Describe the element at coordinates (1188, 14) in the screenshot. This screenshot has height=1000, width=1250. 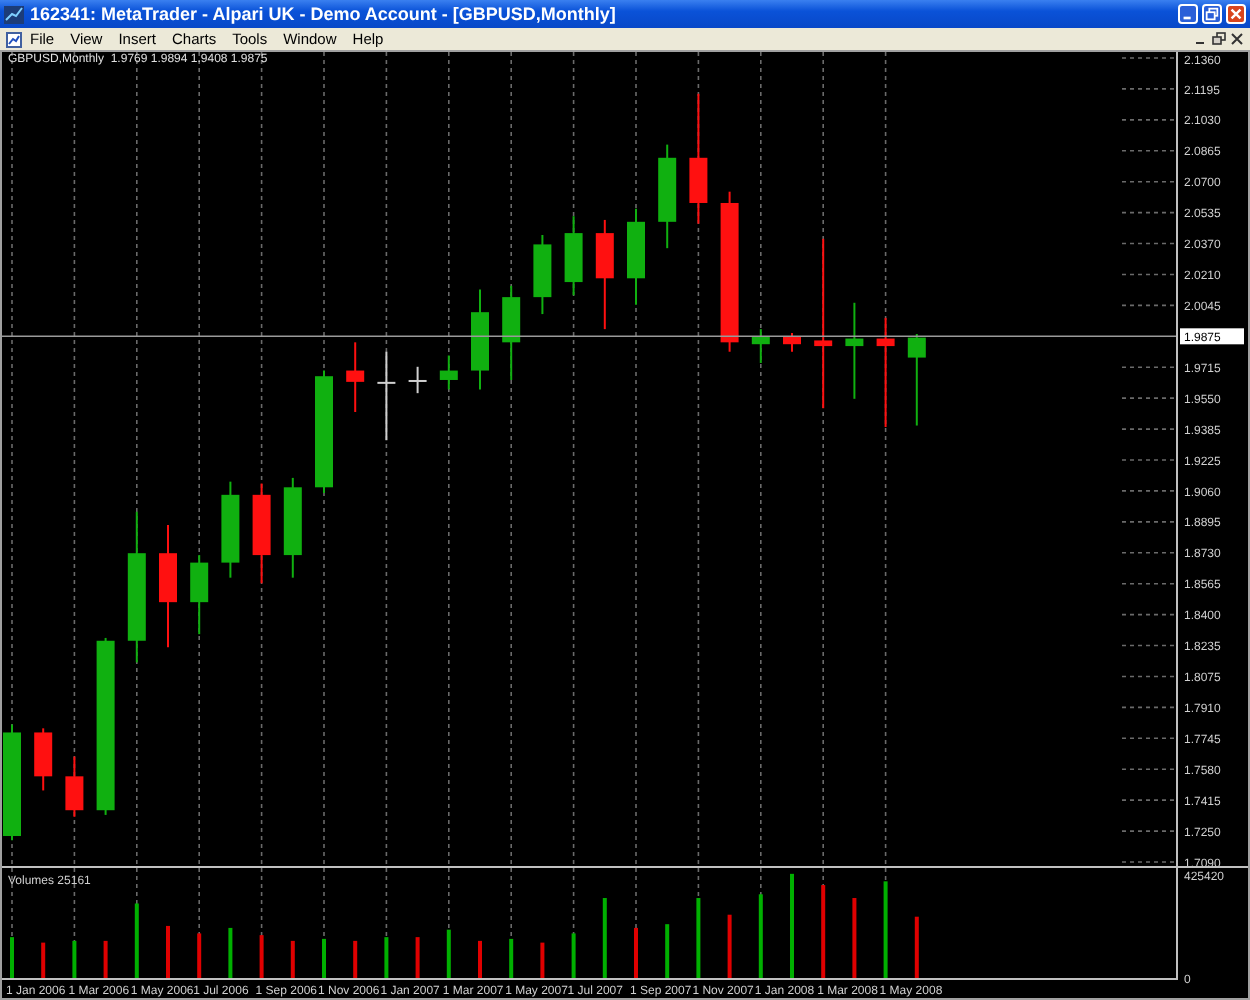
I see `minimize-button` at that location.